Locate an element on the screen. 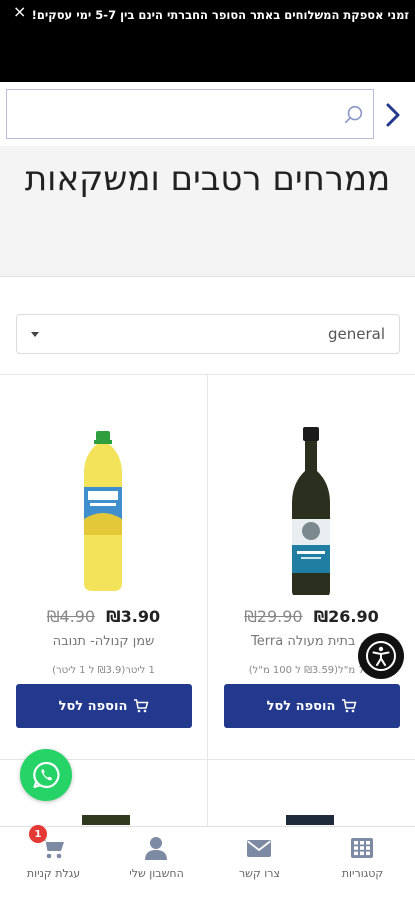  product-unit-price: 1 ליטר(₪3.9 ל 1 ליטר) is located at coordinates (103, 670).